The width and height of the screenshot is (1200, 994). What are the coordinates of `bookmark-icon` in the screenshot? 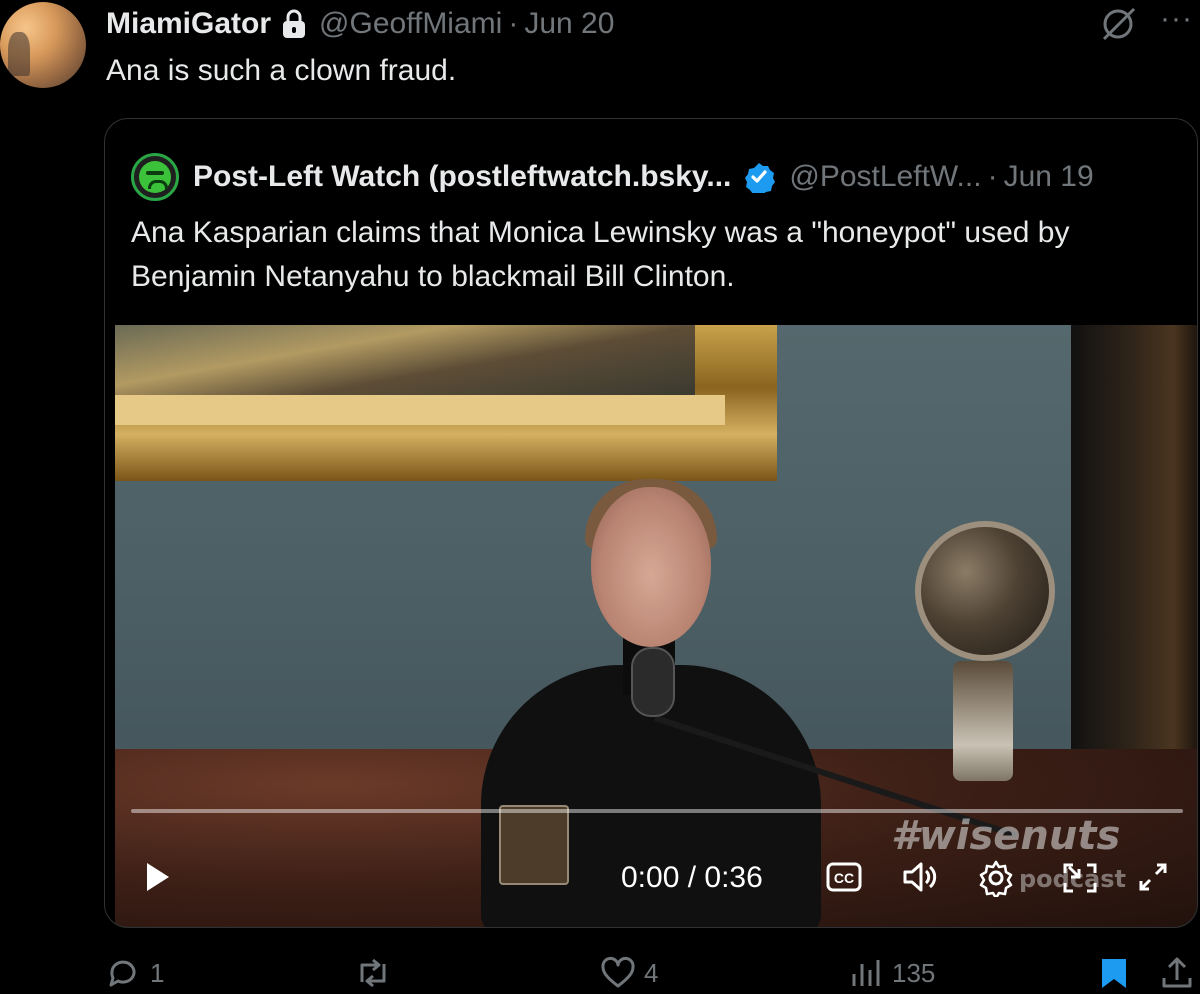 It's located at (1114, 973).